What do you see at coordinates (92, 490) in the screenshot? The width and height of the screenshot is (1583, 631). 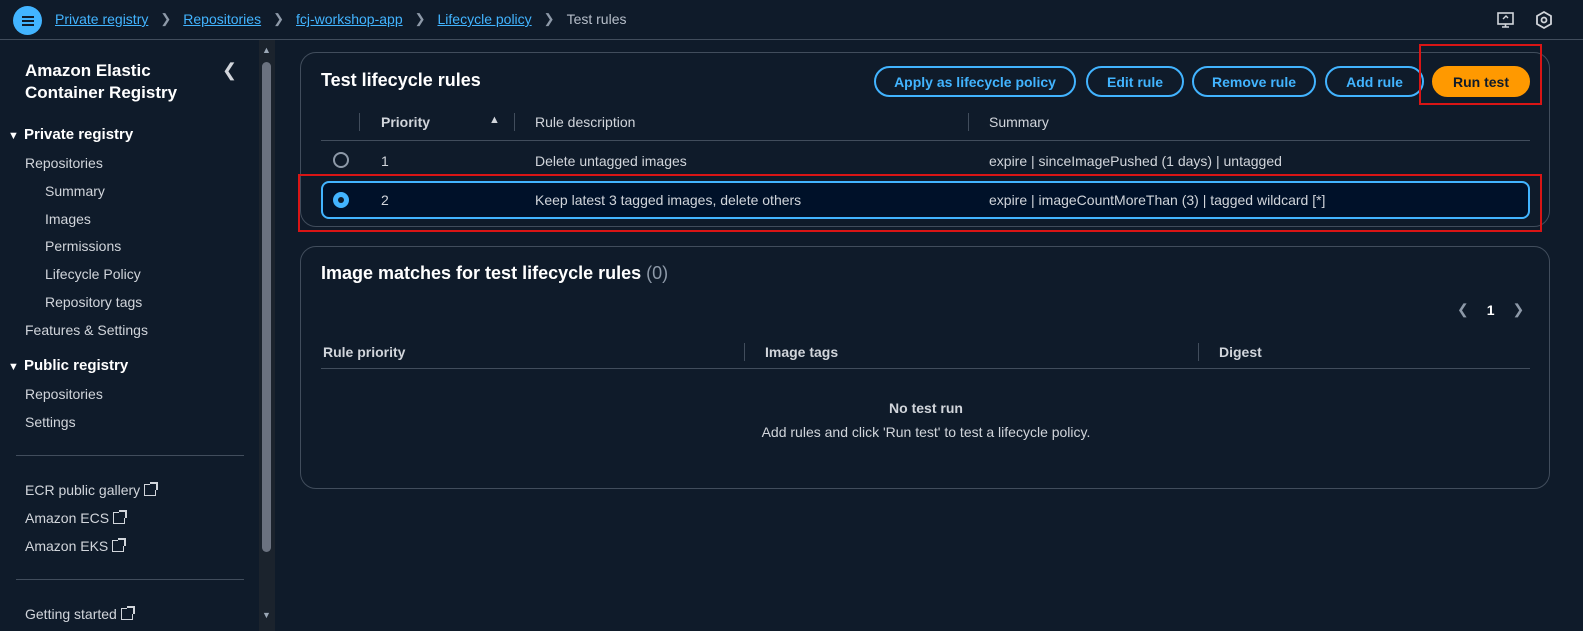 I see `sidebar-link-ecr-gallery: ECR public gallery` at bounding box center [92, 490].